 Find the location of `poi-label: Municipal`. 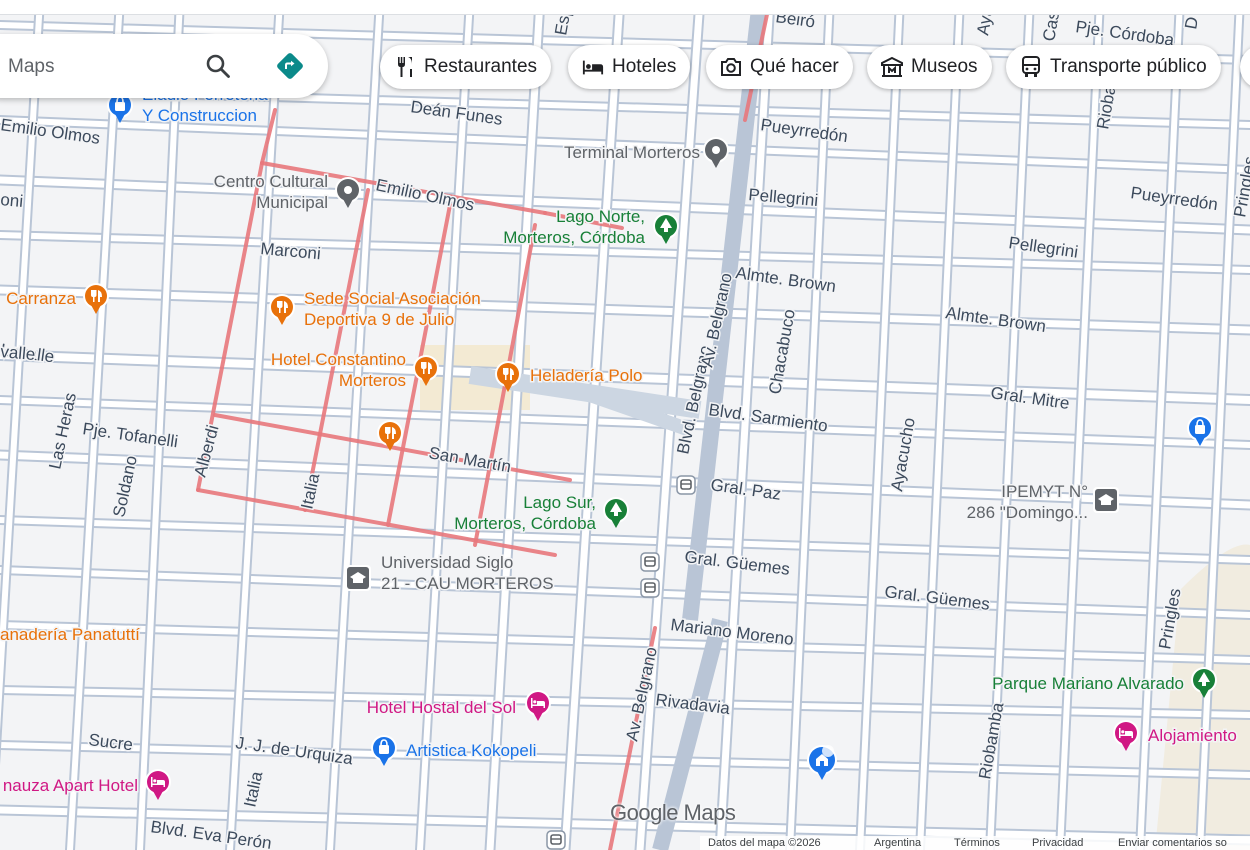

poi-label: Municipal is located at coordinates (292, 202).